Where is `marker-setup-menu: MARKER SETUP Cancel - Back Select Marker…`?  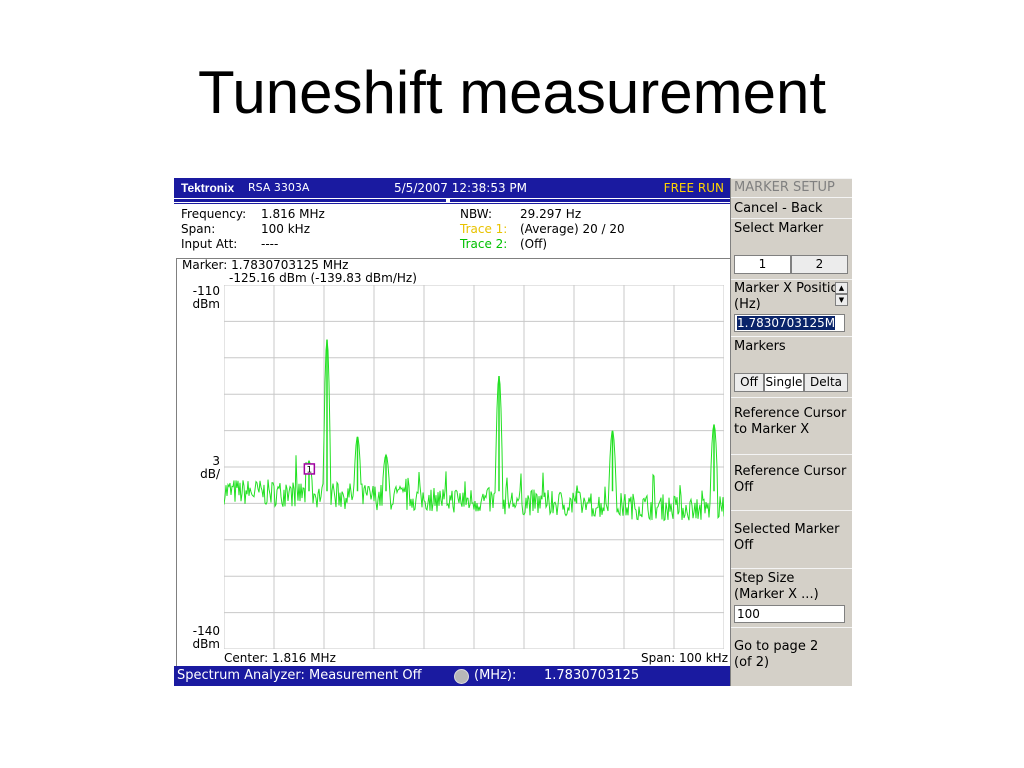
marker-setup-menu: MARKER SETUP Cancel - Back Select Marker… is located at coordinates (791, 432).